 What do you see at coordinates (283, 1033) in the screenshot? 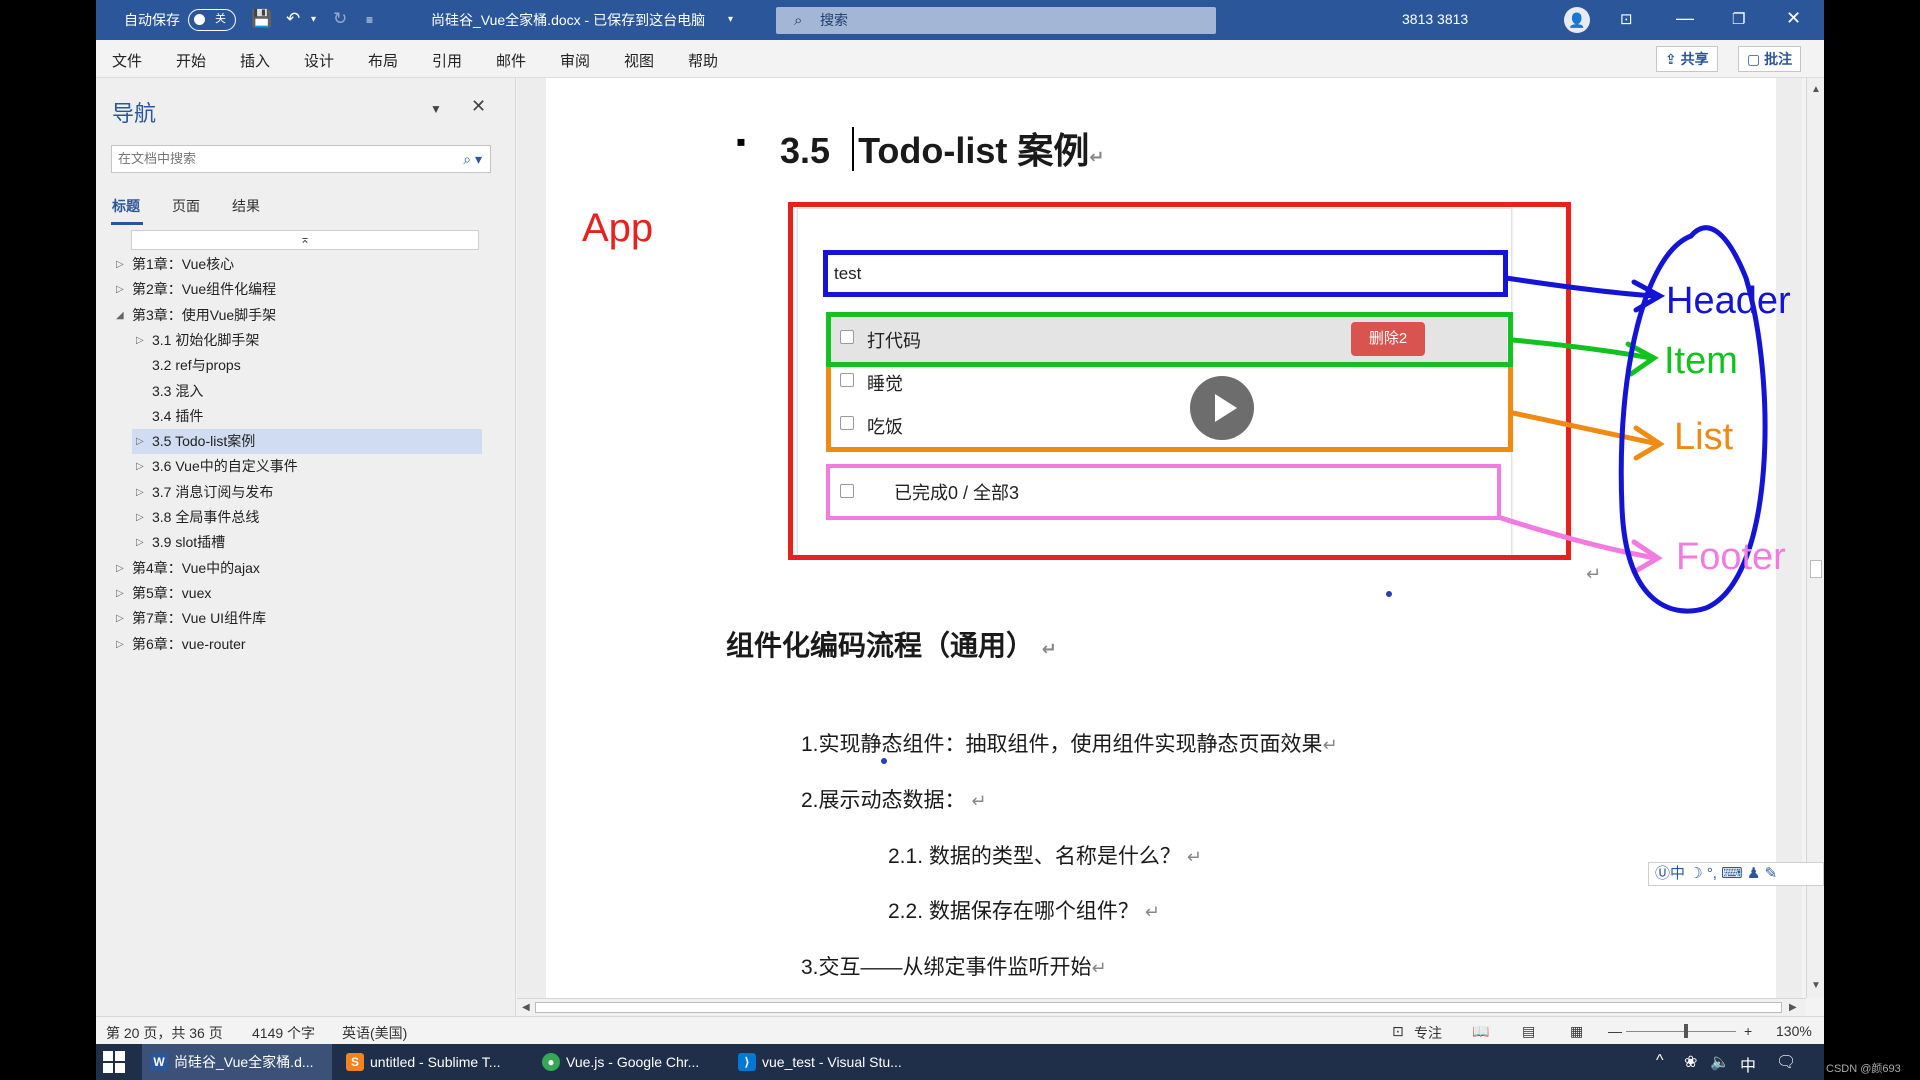
I see `word-count: 4149 个字` at bounding box center [283, 1033].